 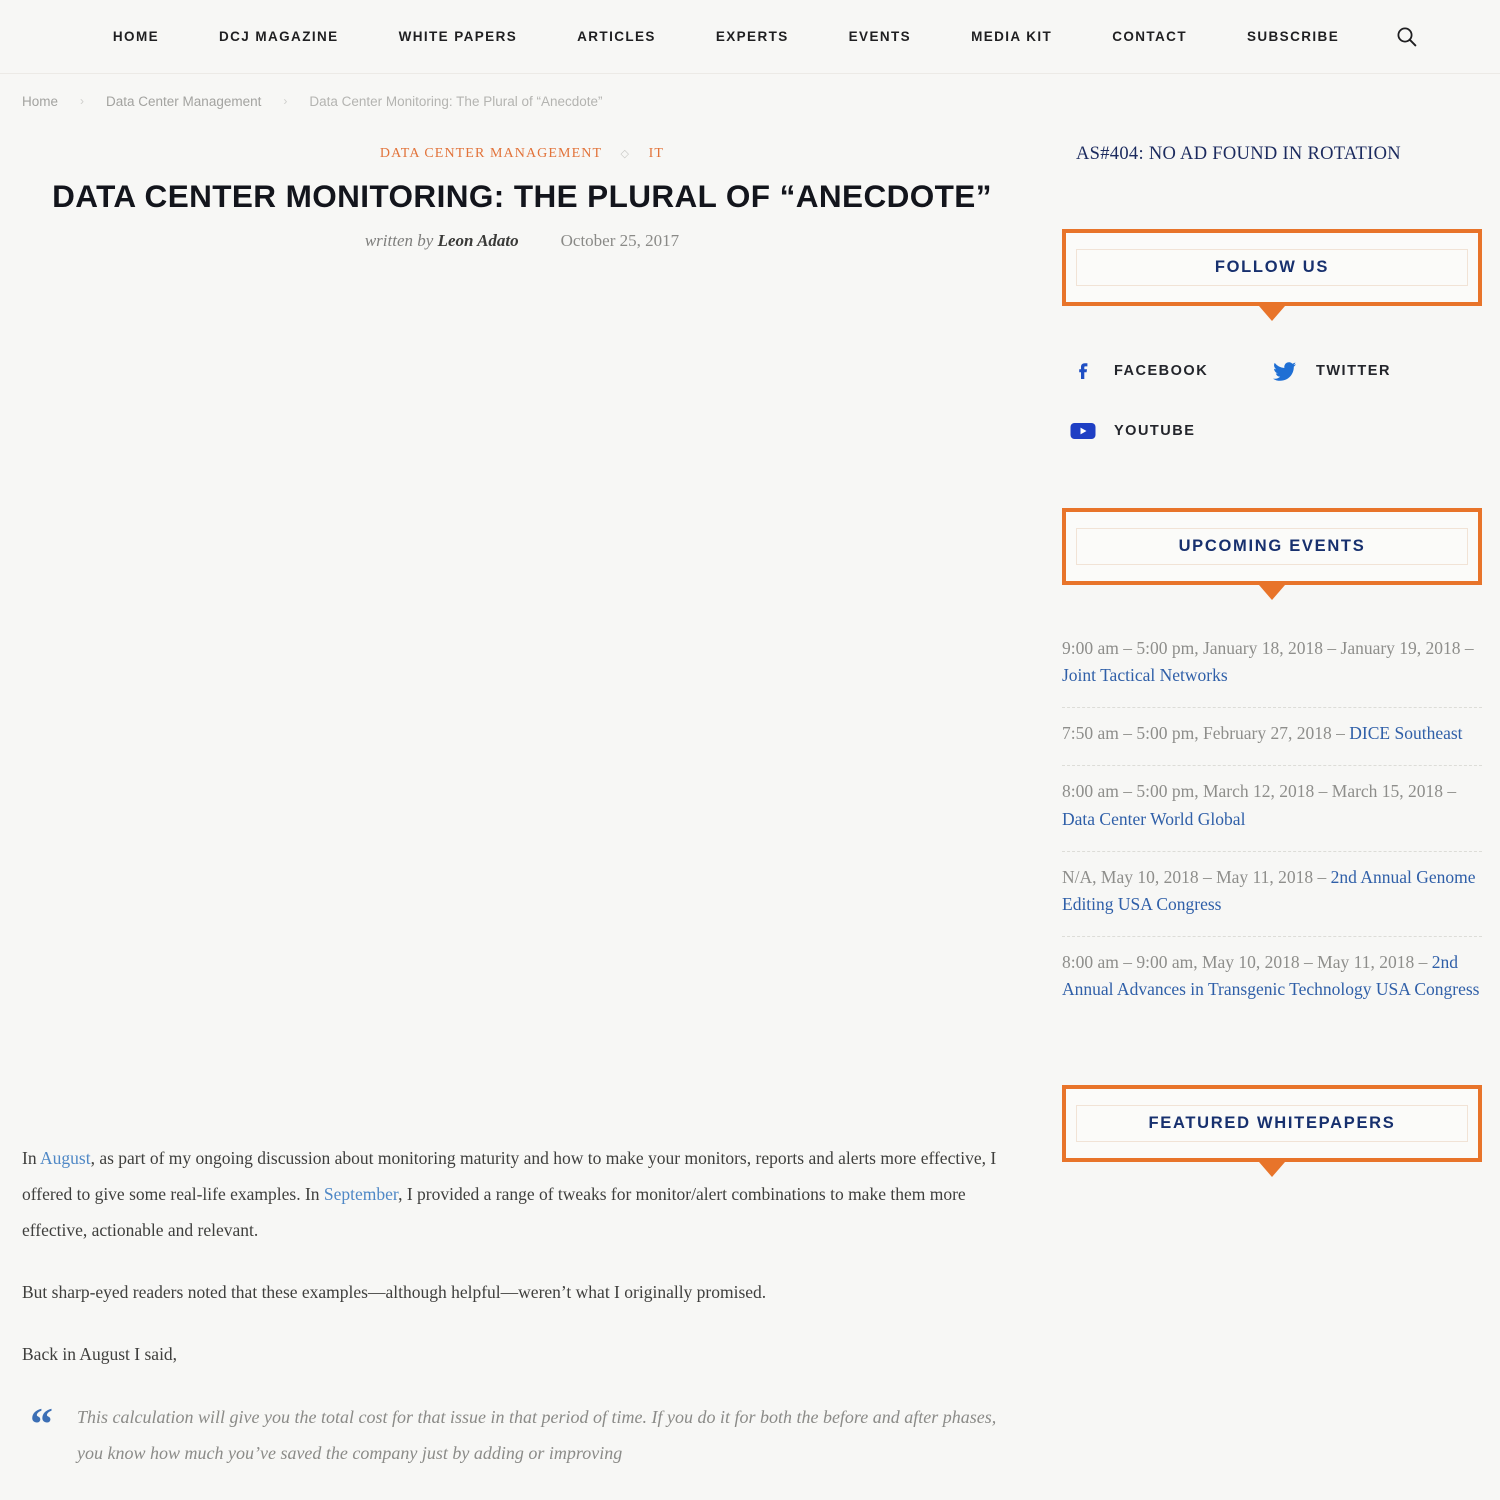 I want to click on search-icon, so click(x=1406, y=37).